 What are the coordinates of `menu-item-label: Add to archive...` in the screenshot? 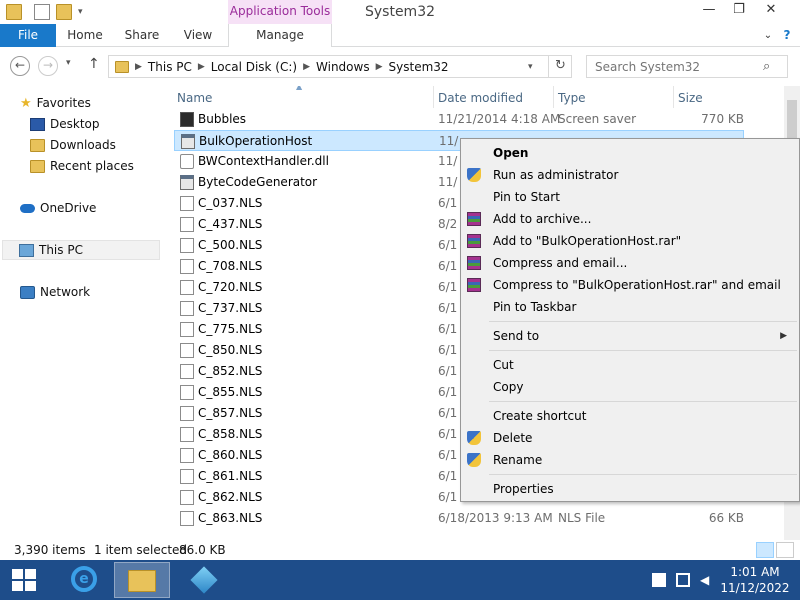 It's located at (542, 219).